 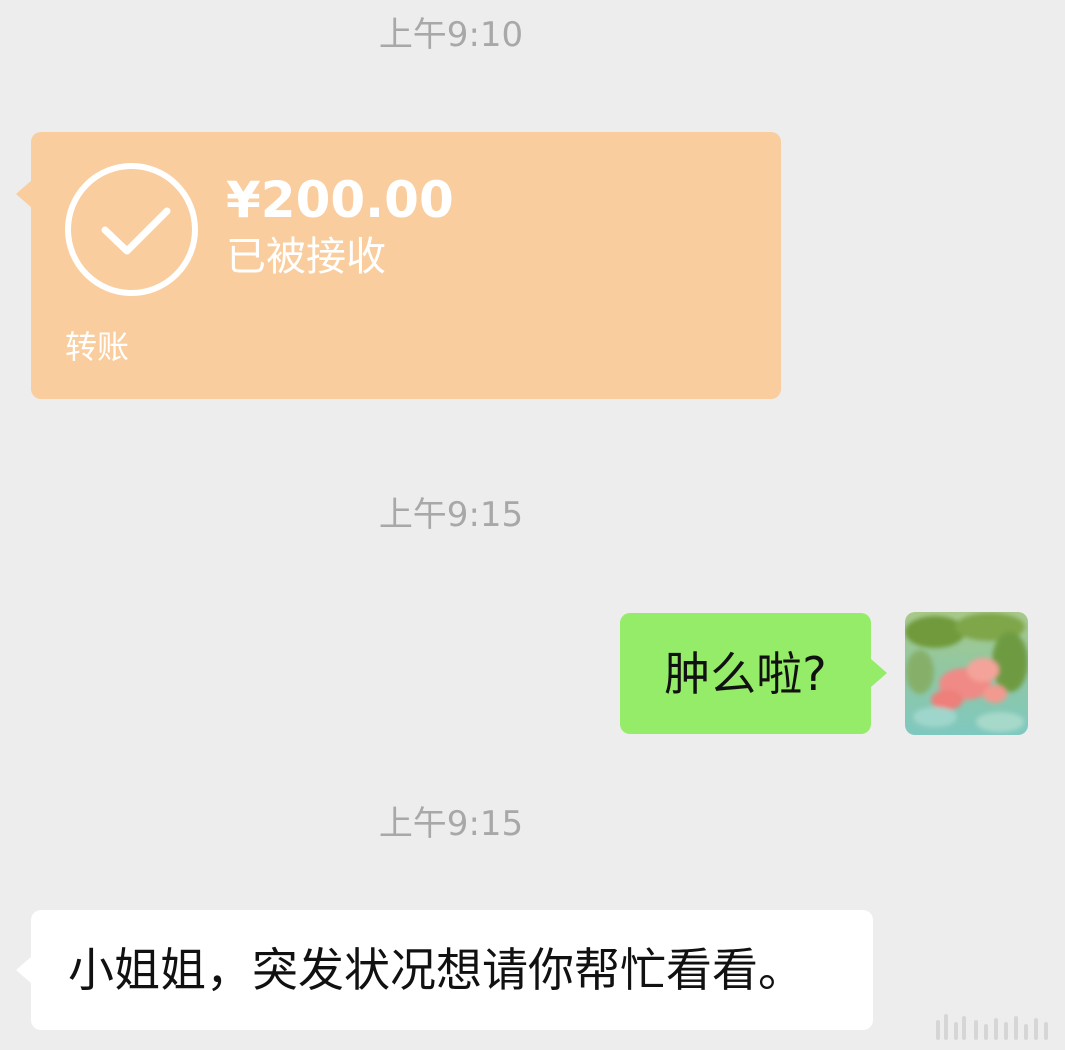 What do you see at coordinates (97, 347) in the screenshot?
I see `transfer-label: 转账` at bounding box center [97, 347].